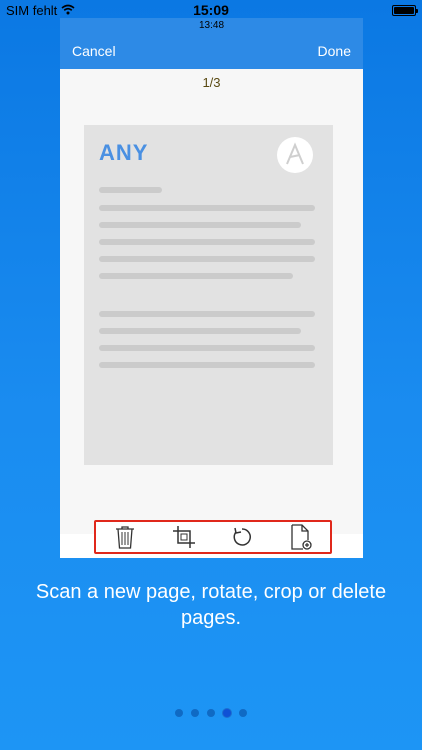  I want to click on trash-icon, so click(125, 537).